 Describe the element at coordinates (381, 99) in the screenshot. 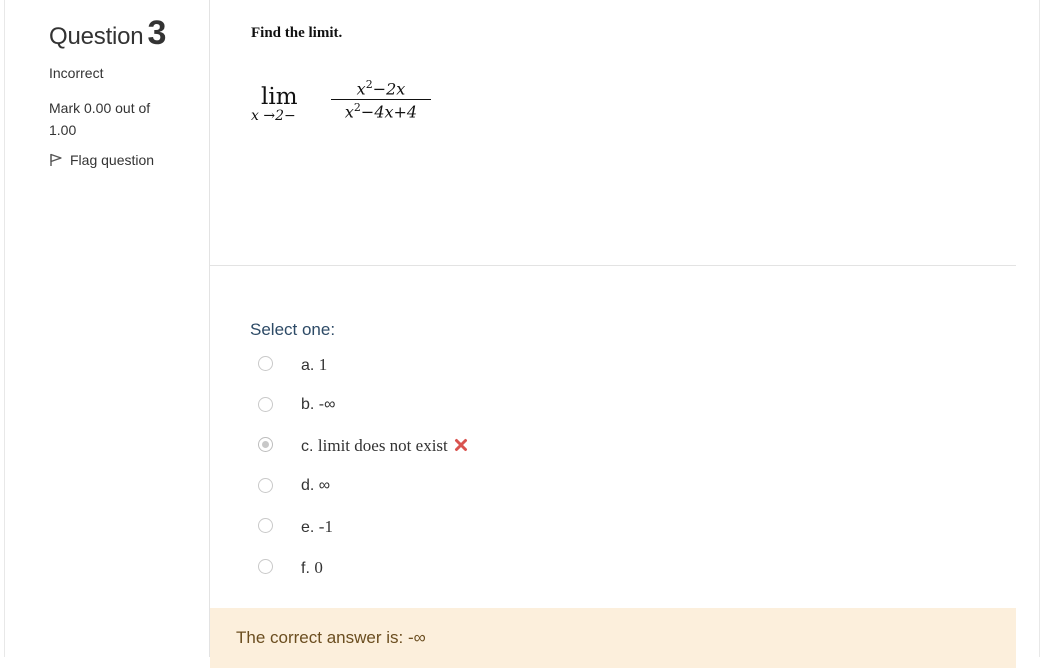

I see `fraction-bar` at that location.